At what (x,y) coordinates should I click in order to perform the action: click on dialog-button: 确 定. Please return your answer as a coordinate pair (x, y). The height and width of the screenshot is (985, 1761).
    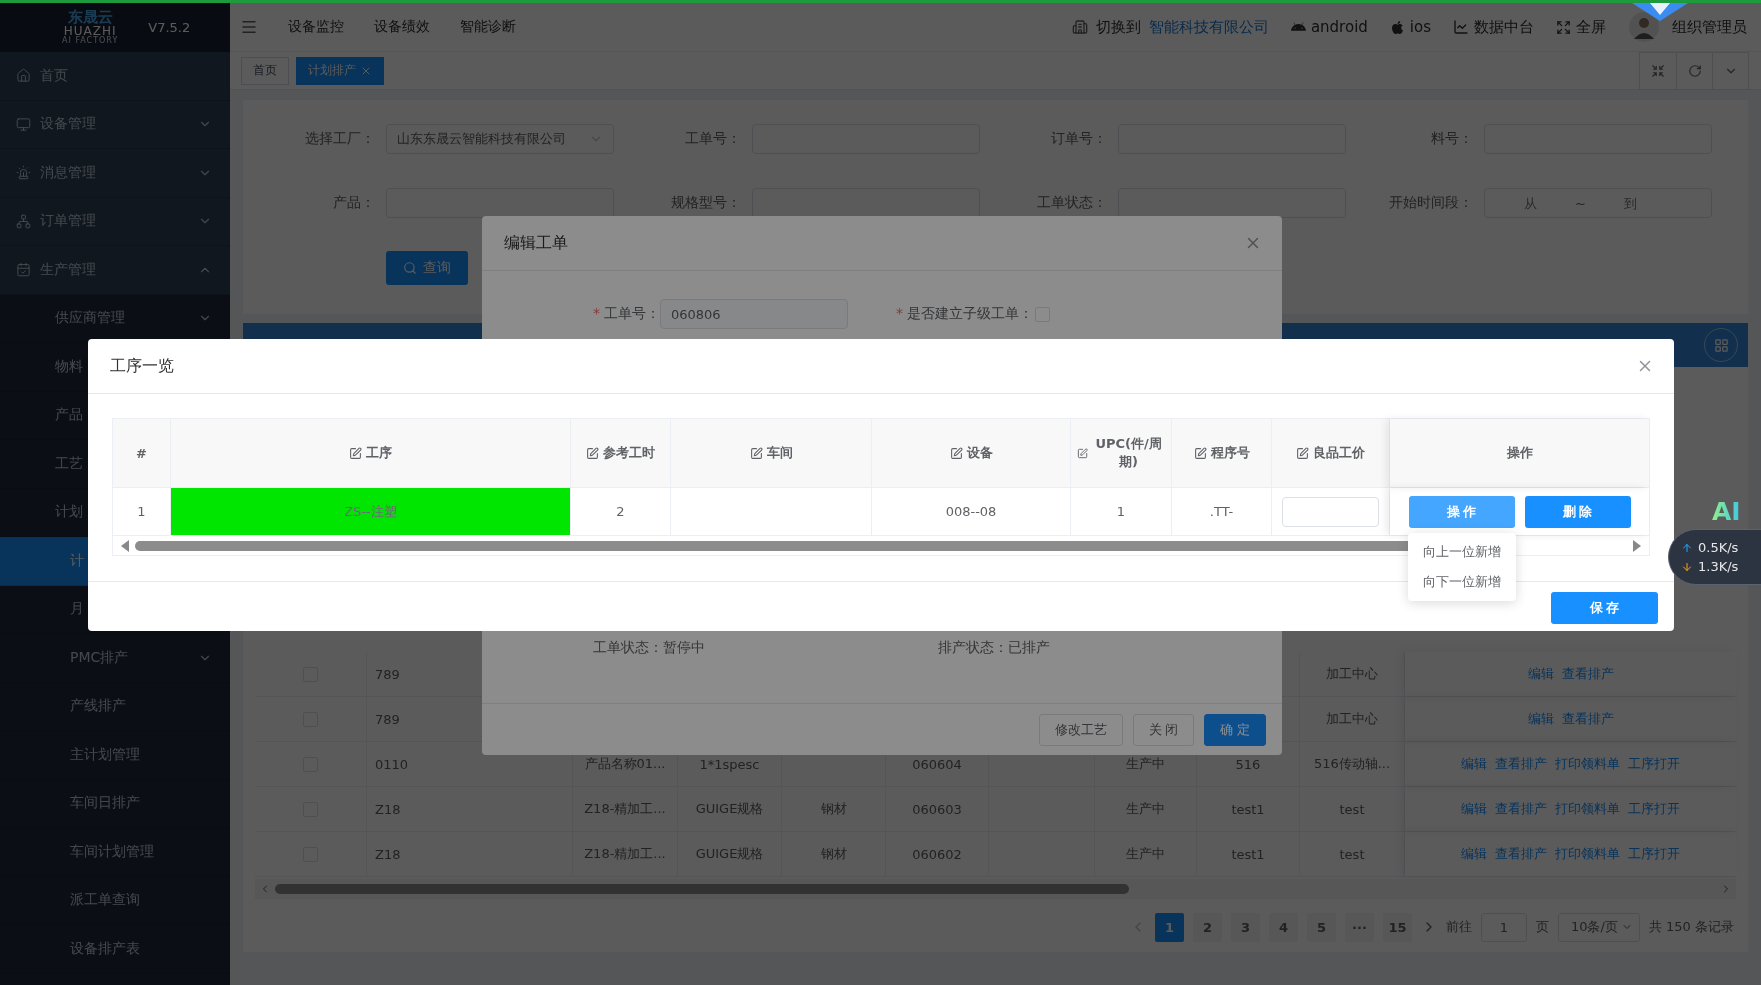
    Looking at the image, I should click on (1235, 729).